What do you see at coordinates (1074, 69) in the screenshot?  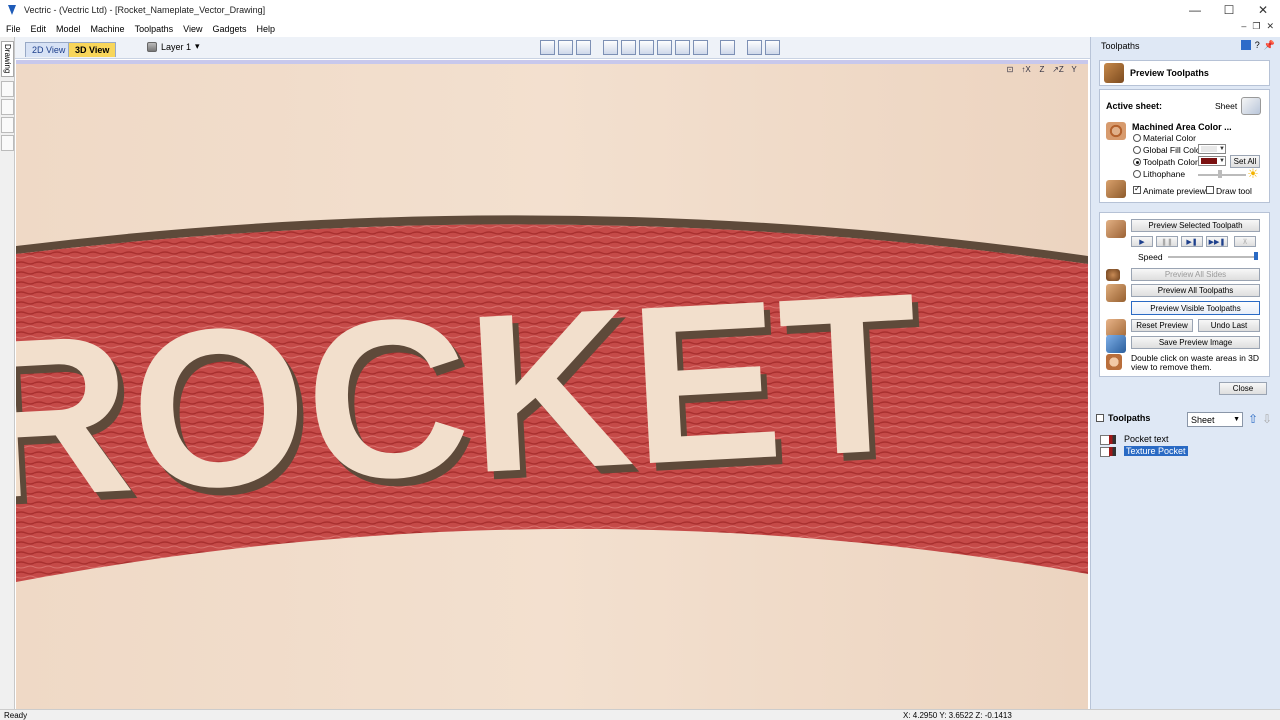 I see `y-view-icon: Y` at bounding box center [1074, 69].